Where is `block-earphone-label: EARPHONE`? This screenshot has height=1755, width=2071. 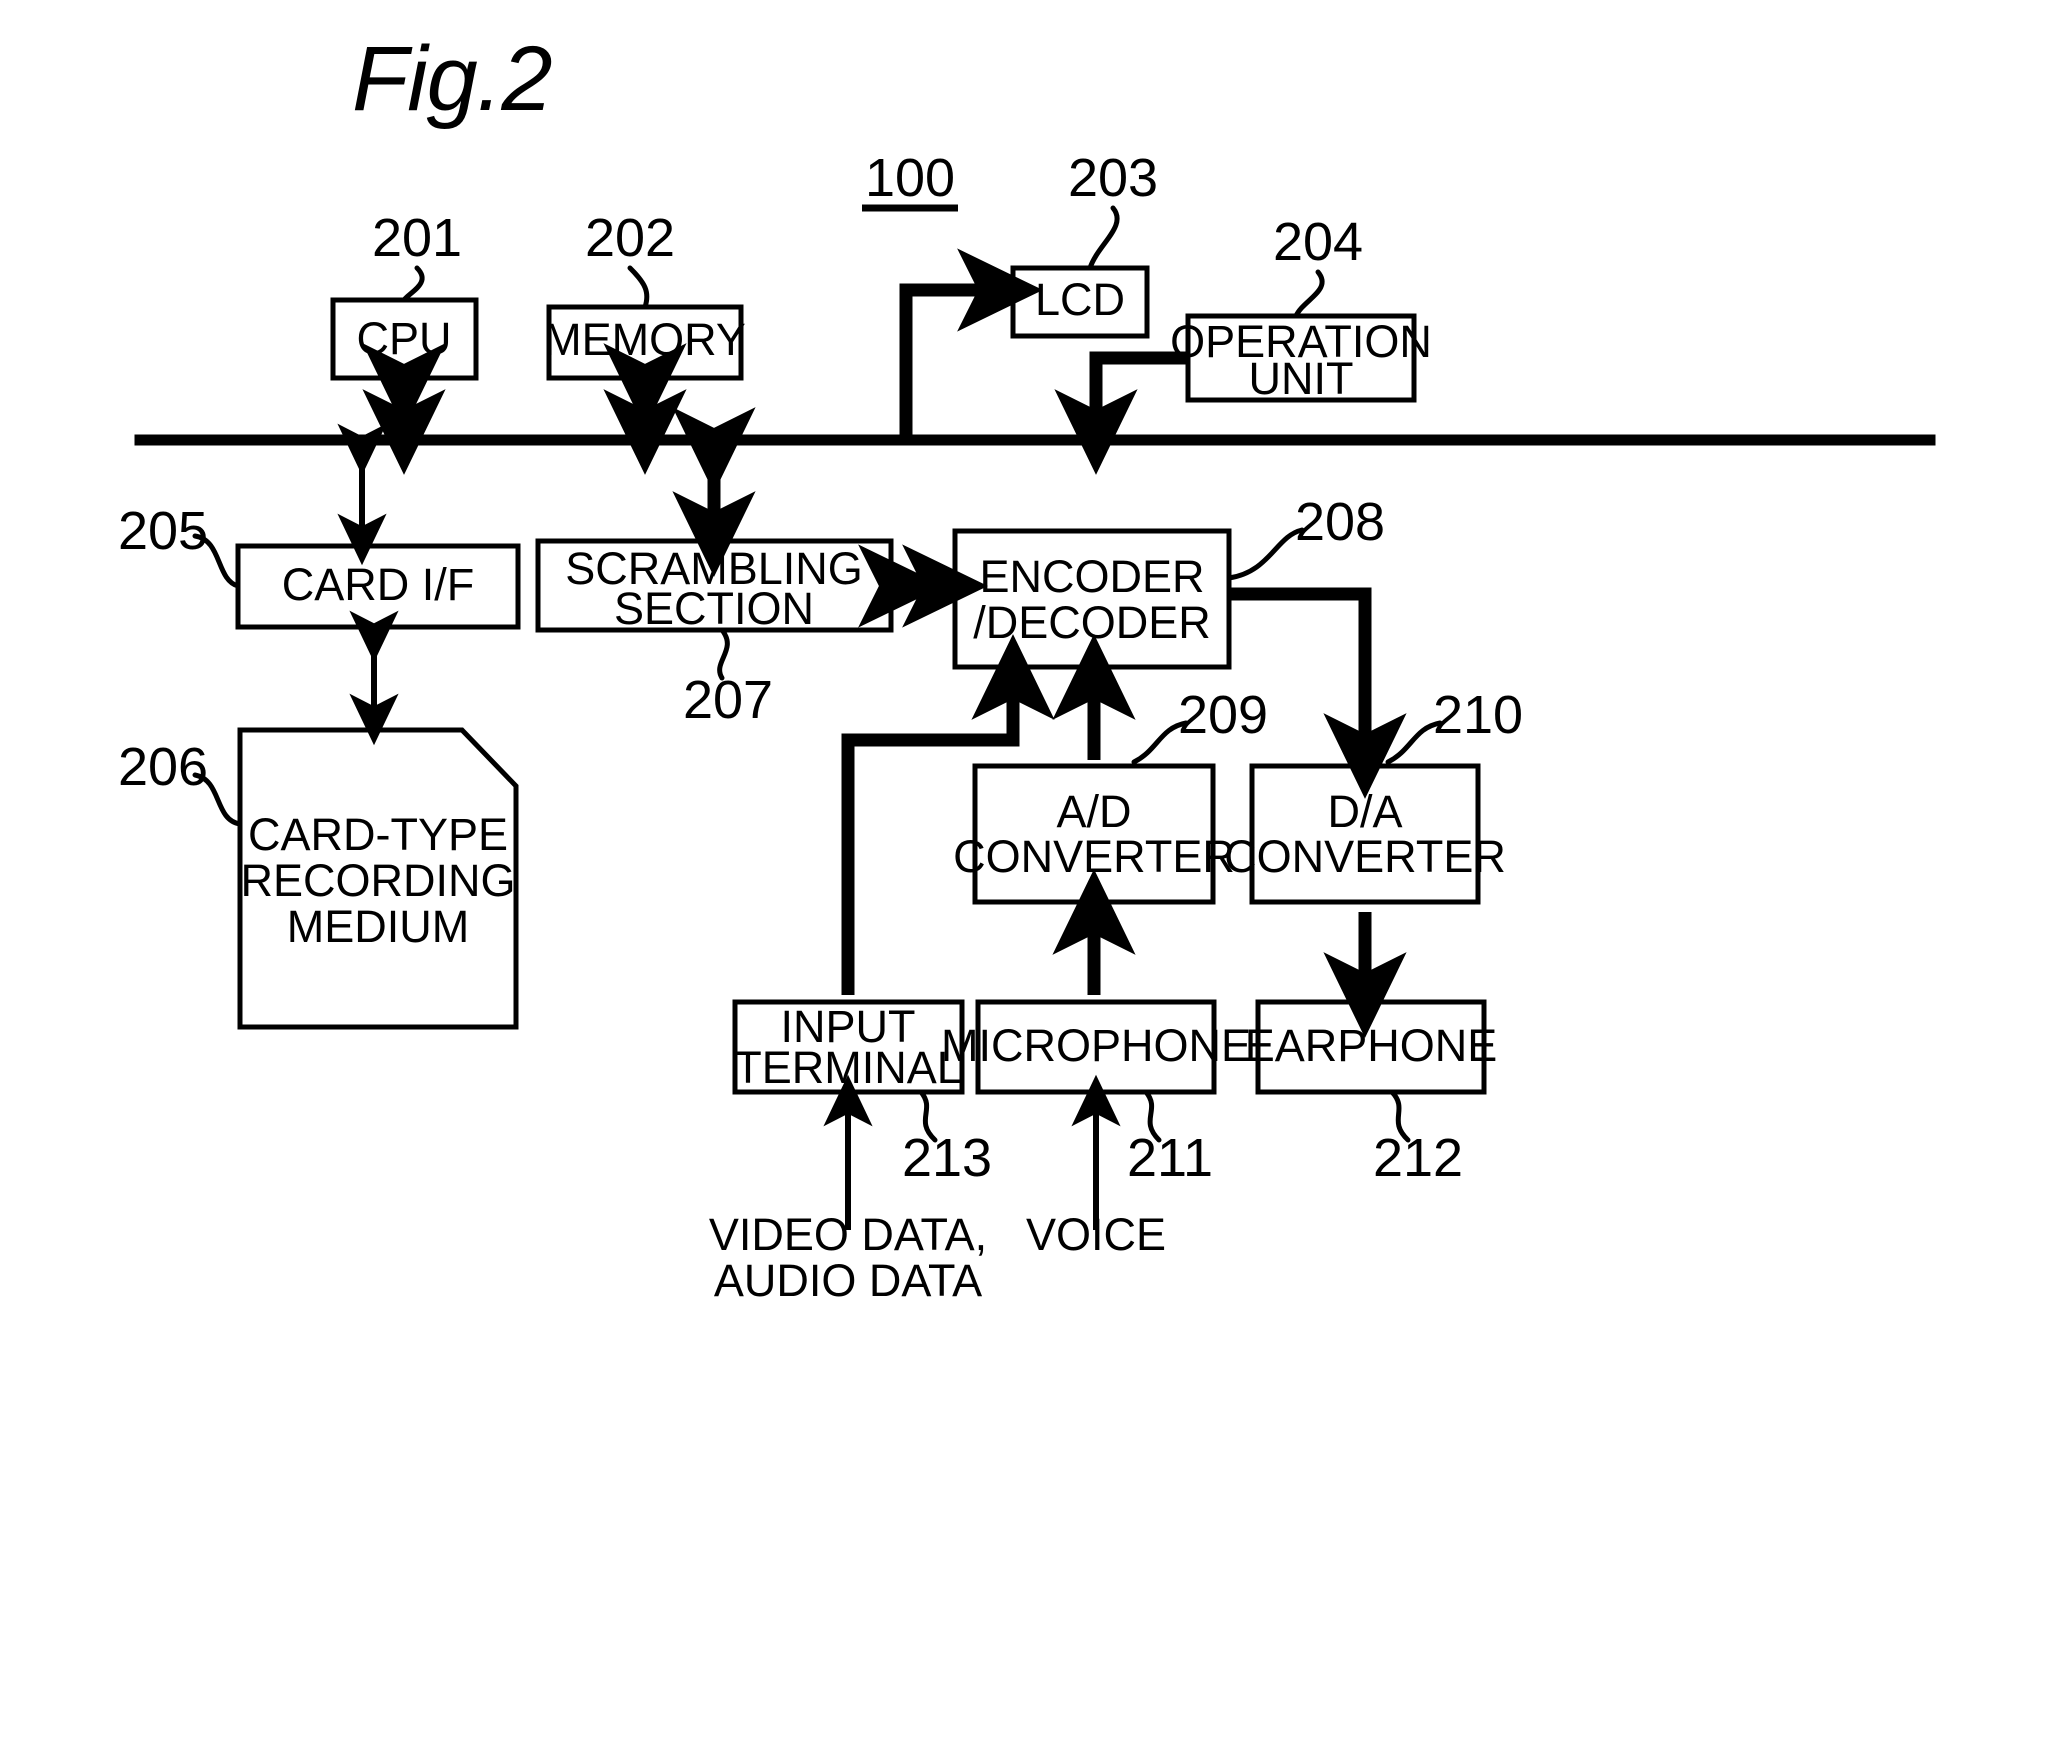 block-earphone-label: EARPHONE is located at coordinates (1371, 1045).